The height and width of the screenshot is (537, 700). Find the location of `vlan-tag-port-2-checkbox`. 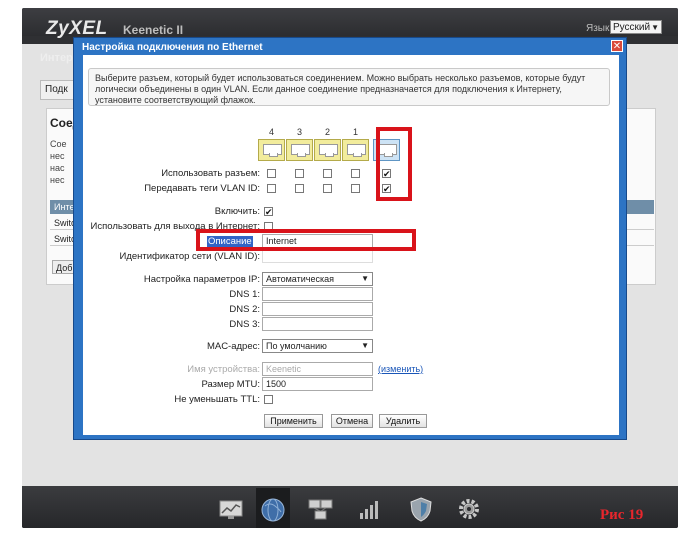

vlan-tag-port-2-checkbox is located at coordinates (327, 188).